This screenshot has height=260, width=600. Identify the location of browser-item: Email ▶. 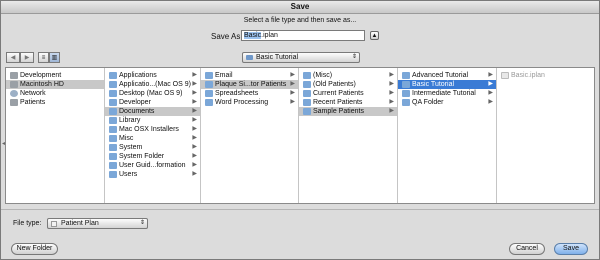
(249, 75).